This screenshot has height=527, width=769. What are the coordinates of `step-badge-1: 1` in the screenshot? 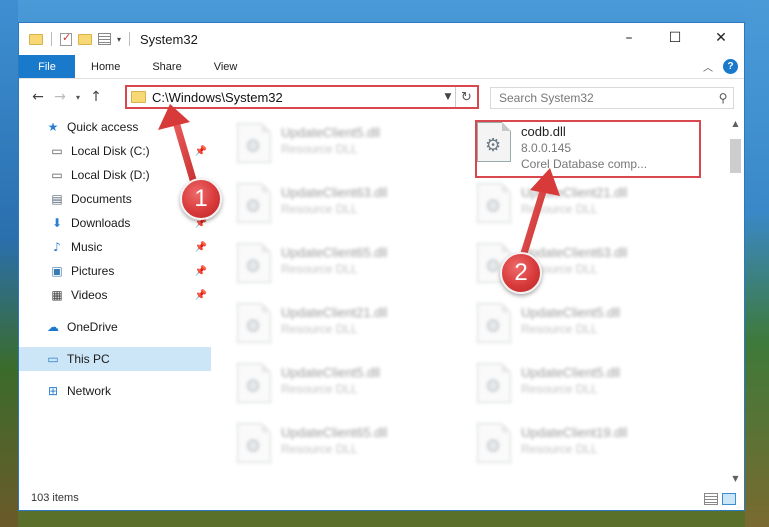 It's located at (201, 199).